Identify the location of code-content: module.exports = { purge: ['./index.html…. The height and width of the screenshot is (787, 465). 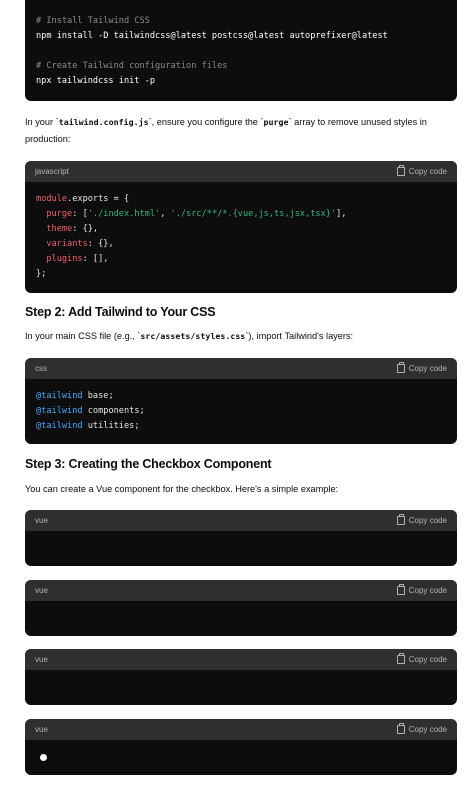
(191, 236).